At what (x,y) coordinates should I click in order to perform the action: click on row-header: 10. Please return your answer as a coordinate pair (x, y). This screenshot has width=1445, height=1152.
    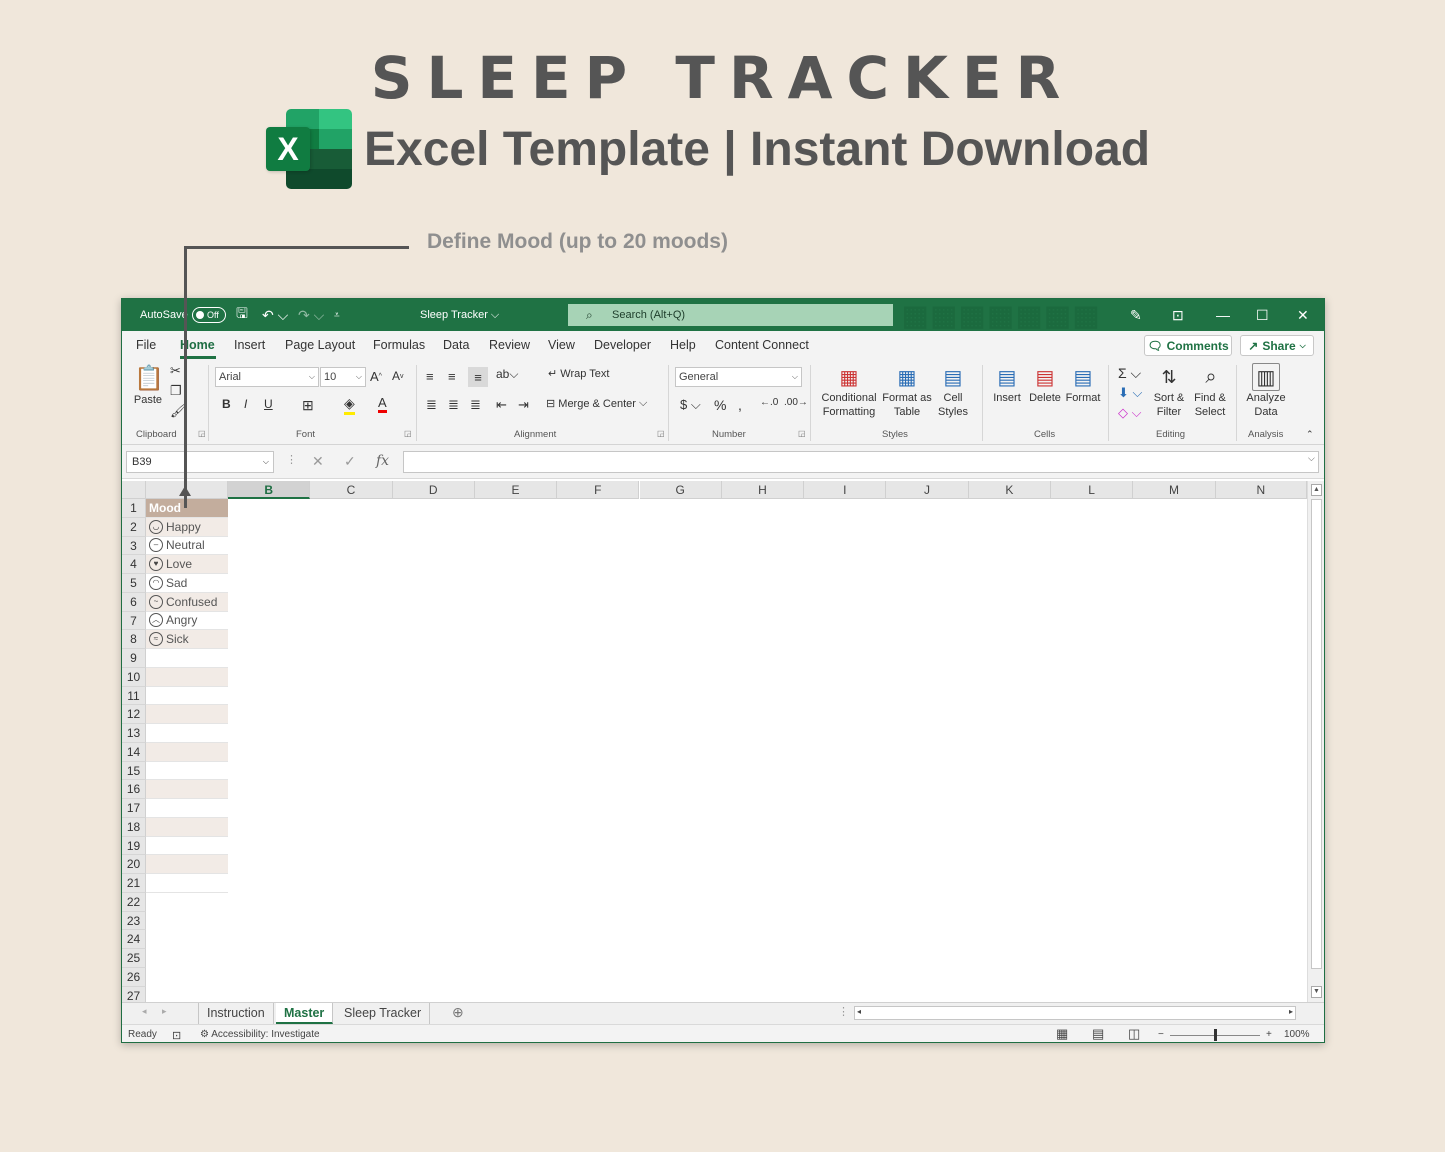
    Looking at the image, I should click on (134, 677).